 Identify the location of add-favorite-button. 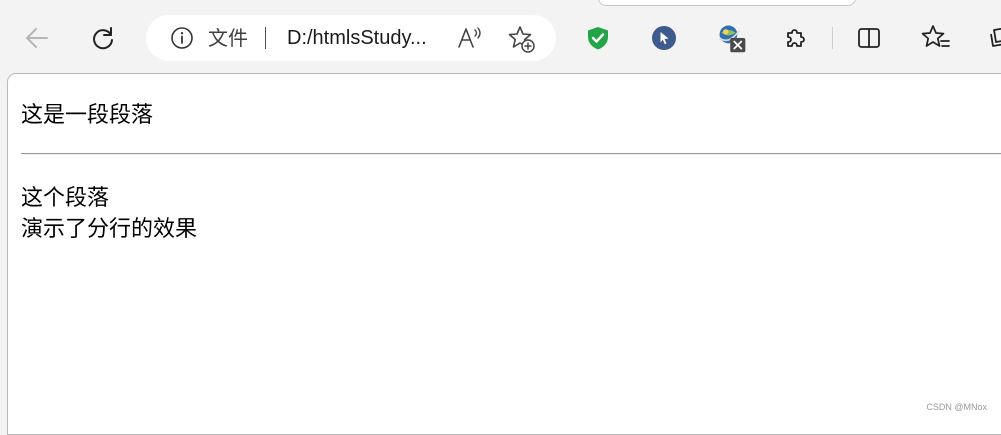
(521, 39).